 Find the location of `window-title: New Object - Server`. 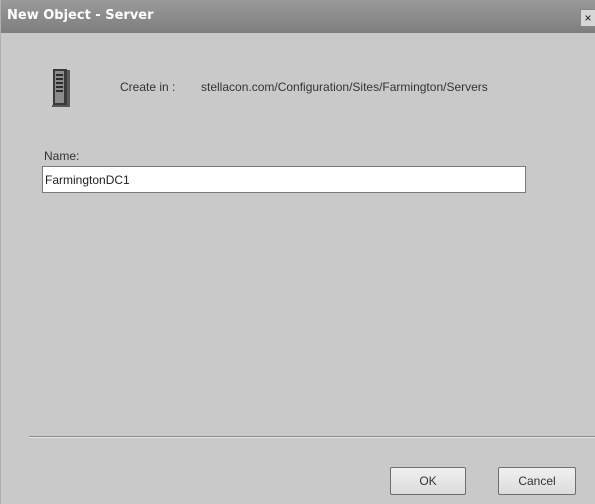

window-title: New Object - Server is located at coordinates (80, 15).